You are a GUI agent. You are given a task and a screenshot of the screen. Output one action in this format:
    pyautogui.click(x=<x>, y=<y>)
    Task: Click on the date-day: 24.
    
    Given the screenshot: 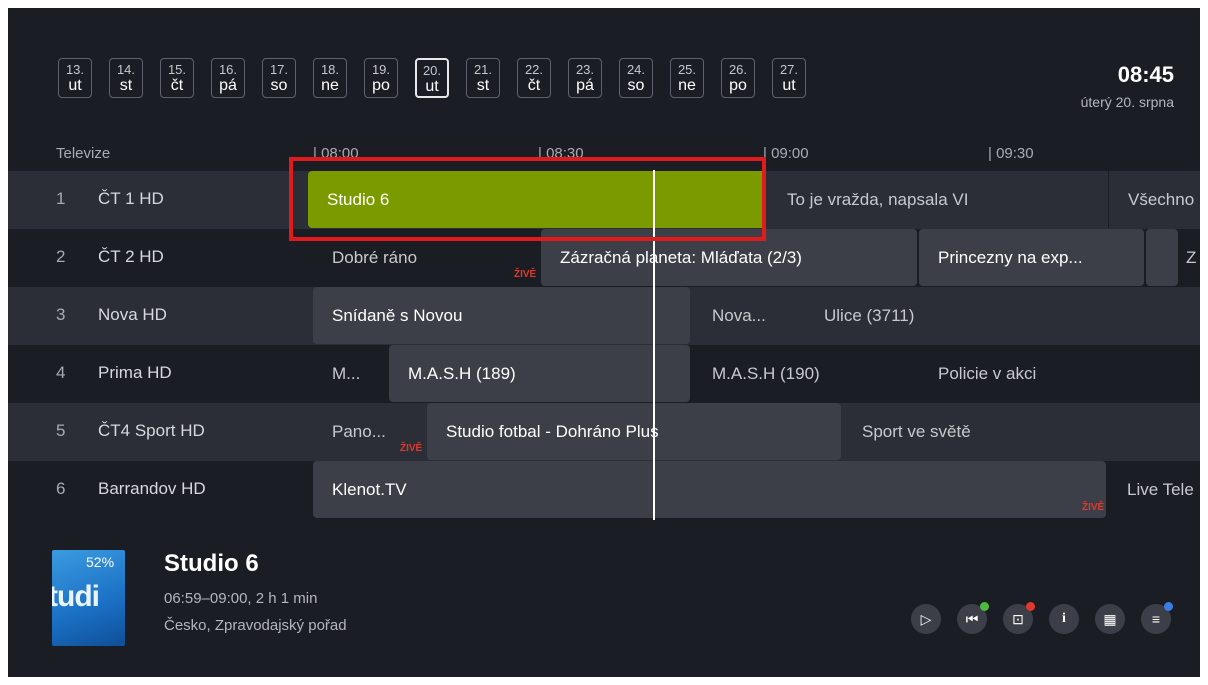 What is the action you would take?
    pyautogui.click(x=636, y=69)
    